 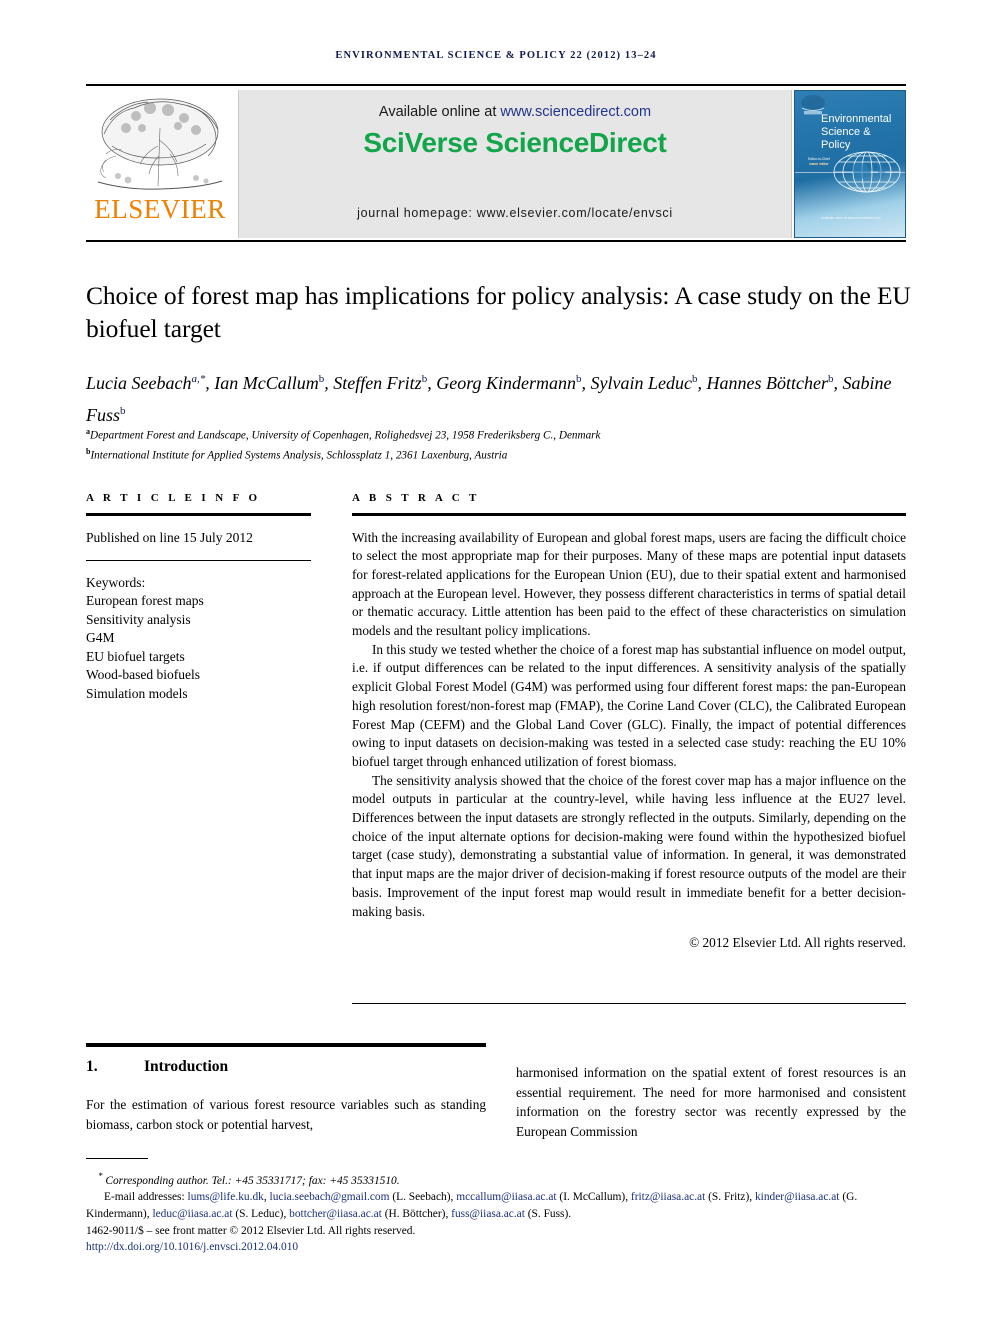 What do you see at coordinates (515, 142) in the screenshot?
I see `sciverse-sciencedirect-logo: SciVerse ScienceDirect` at bounding box center [515, 142].